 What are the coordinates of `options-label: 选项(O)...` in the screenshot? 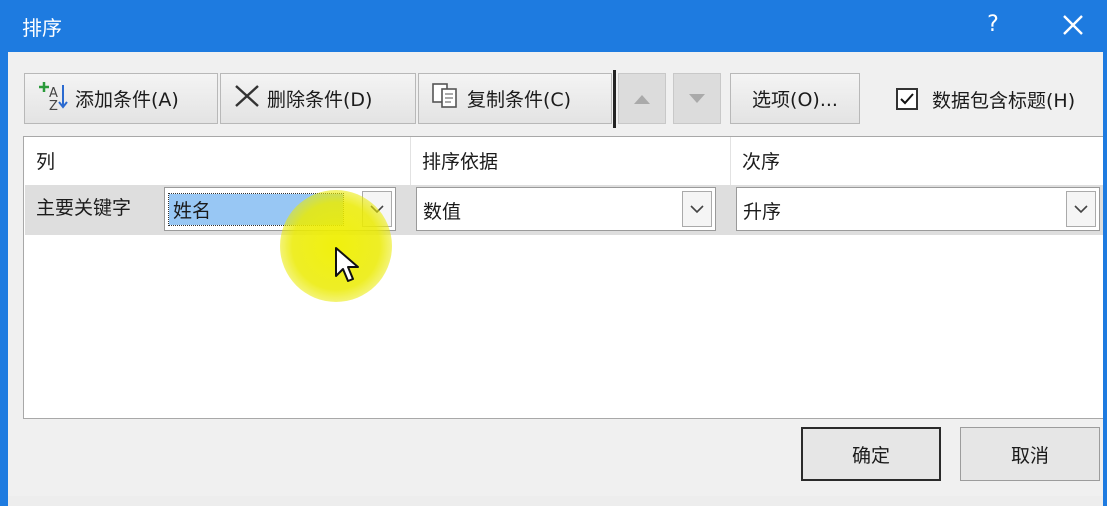 It's located at (795, 100).